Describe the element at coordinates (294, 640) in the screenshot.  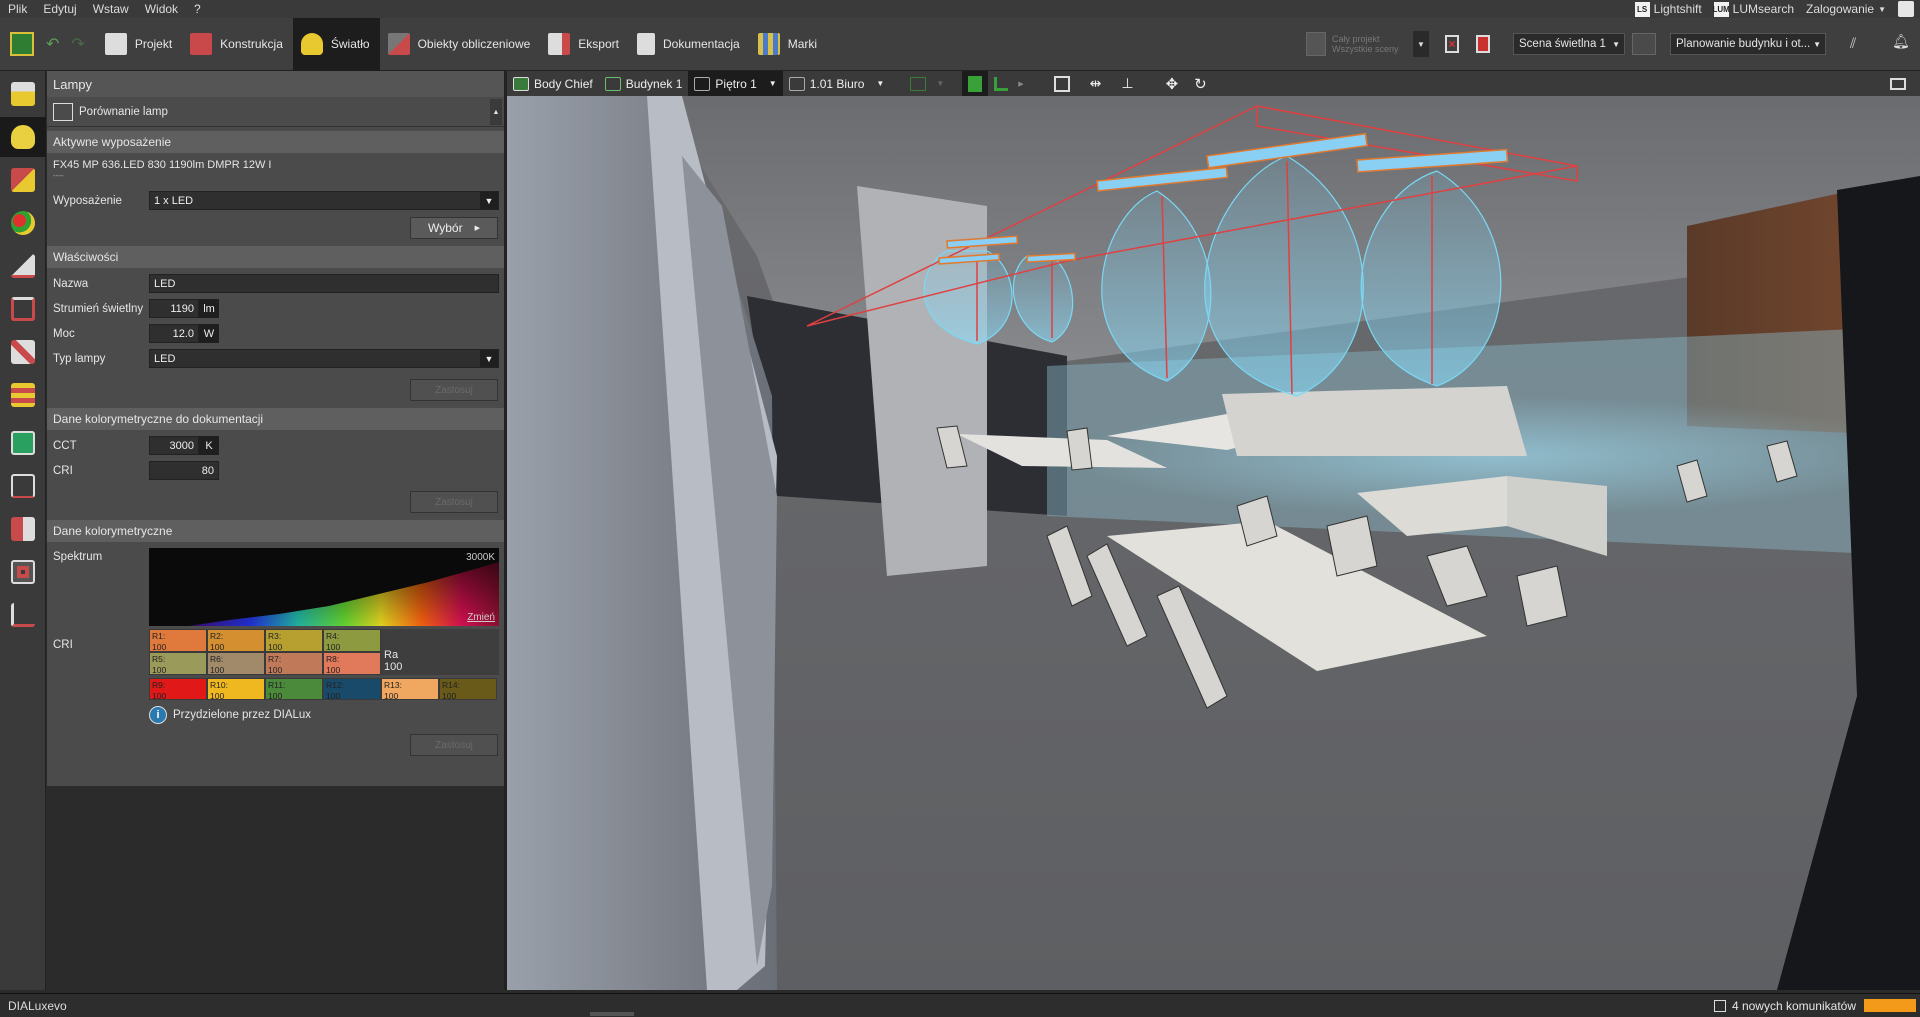
I see `cri-r3: R3: 100` at that location.